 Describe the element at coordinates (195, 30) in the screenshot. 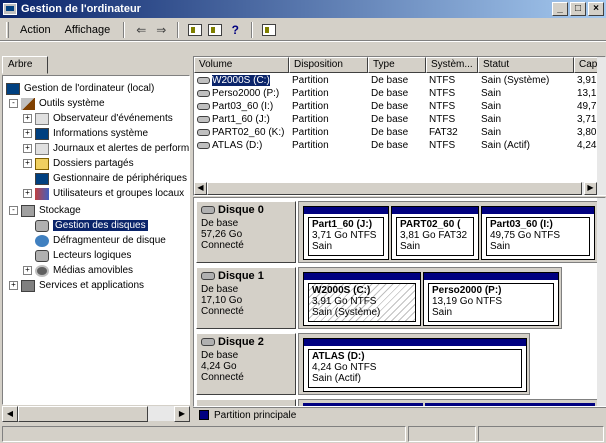

I see `up-level-icon` at that location.